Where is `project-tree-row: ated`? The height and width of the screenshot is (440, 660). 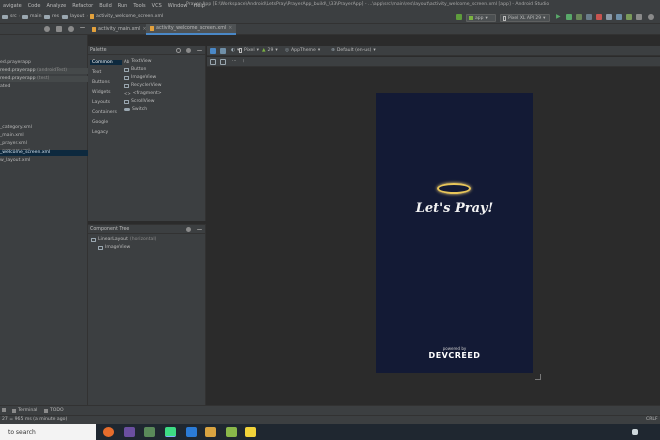
project-tree-row: ated is located at coordinates (44, 87).